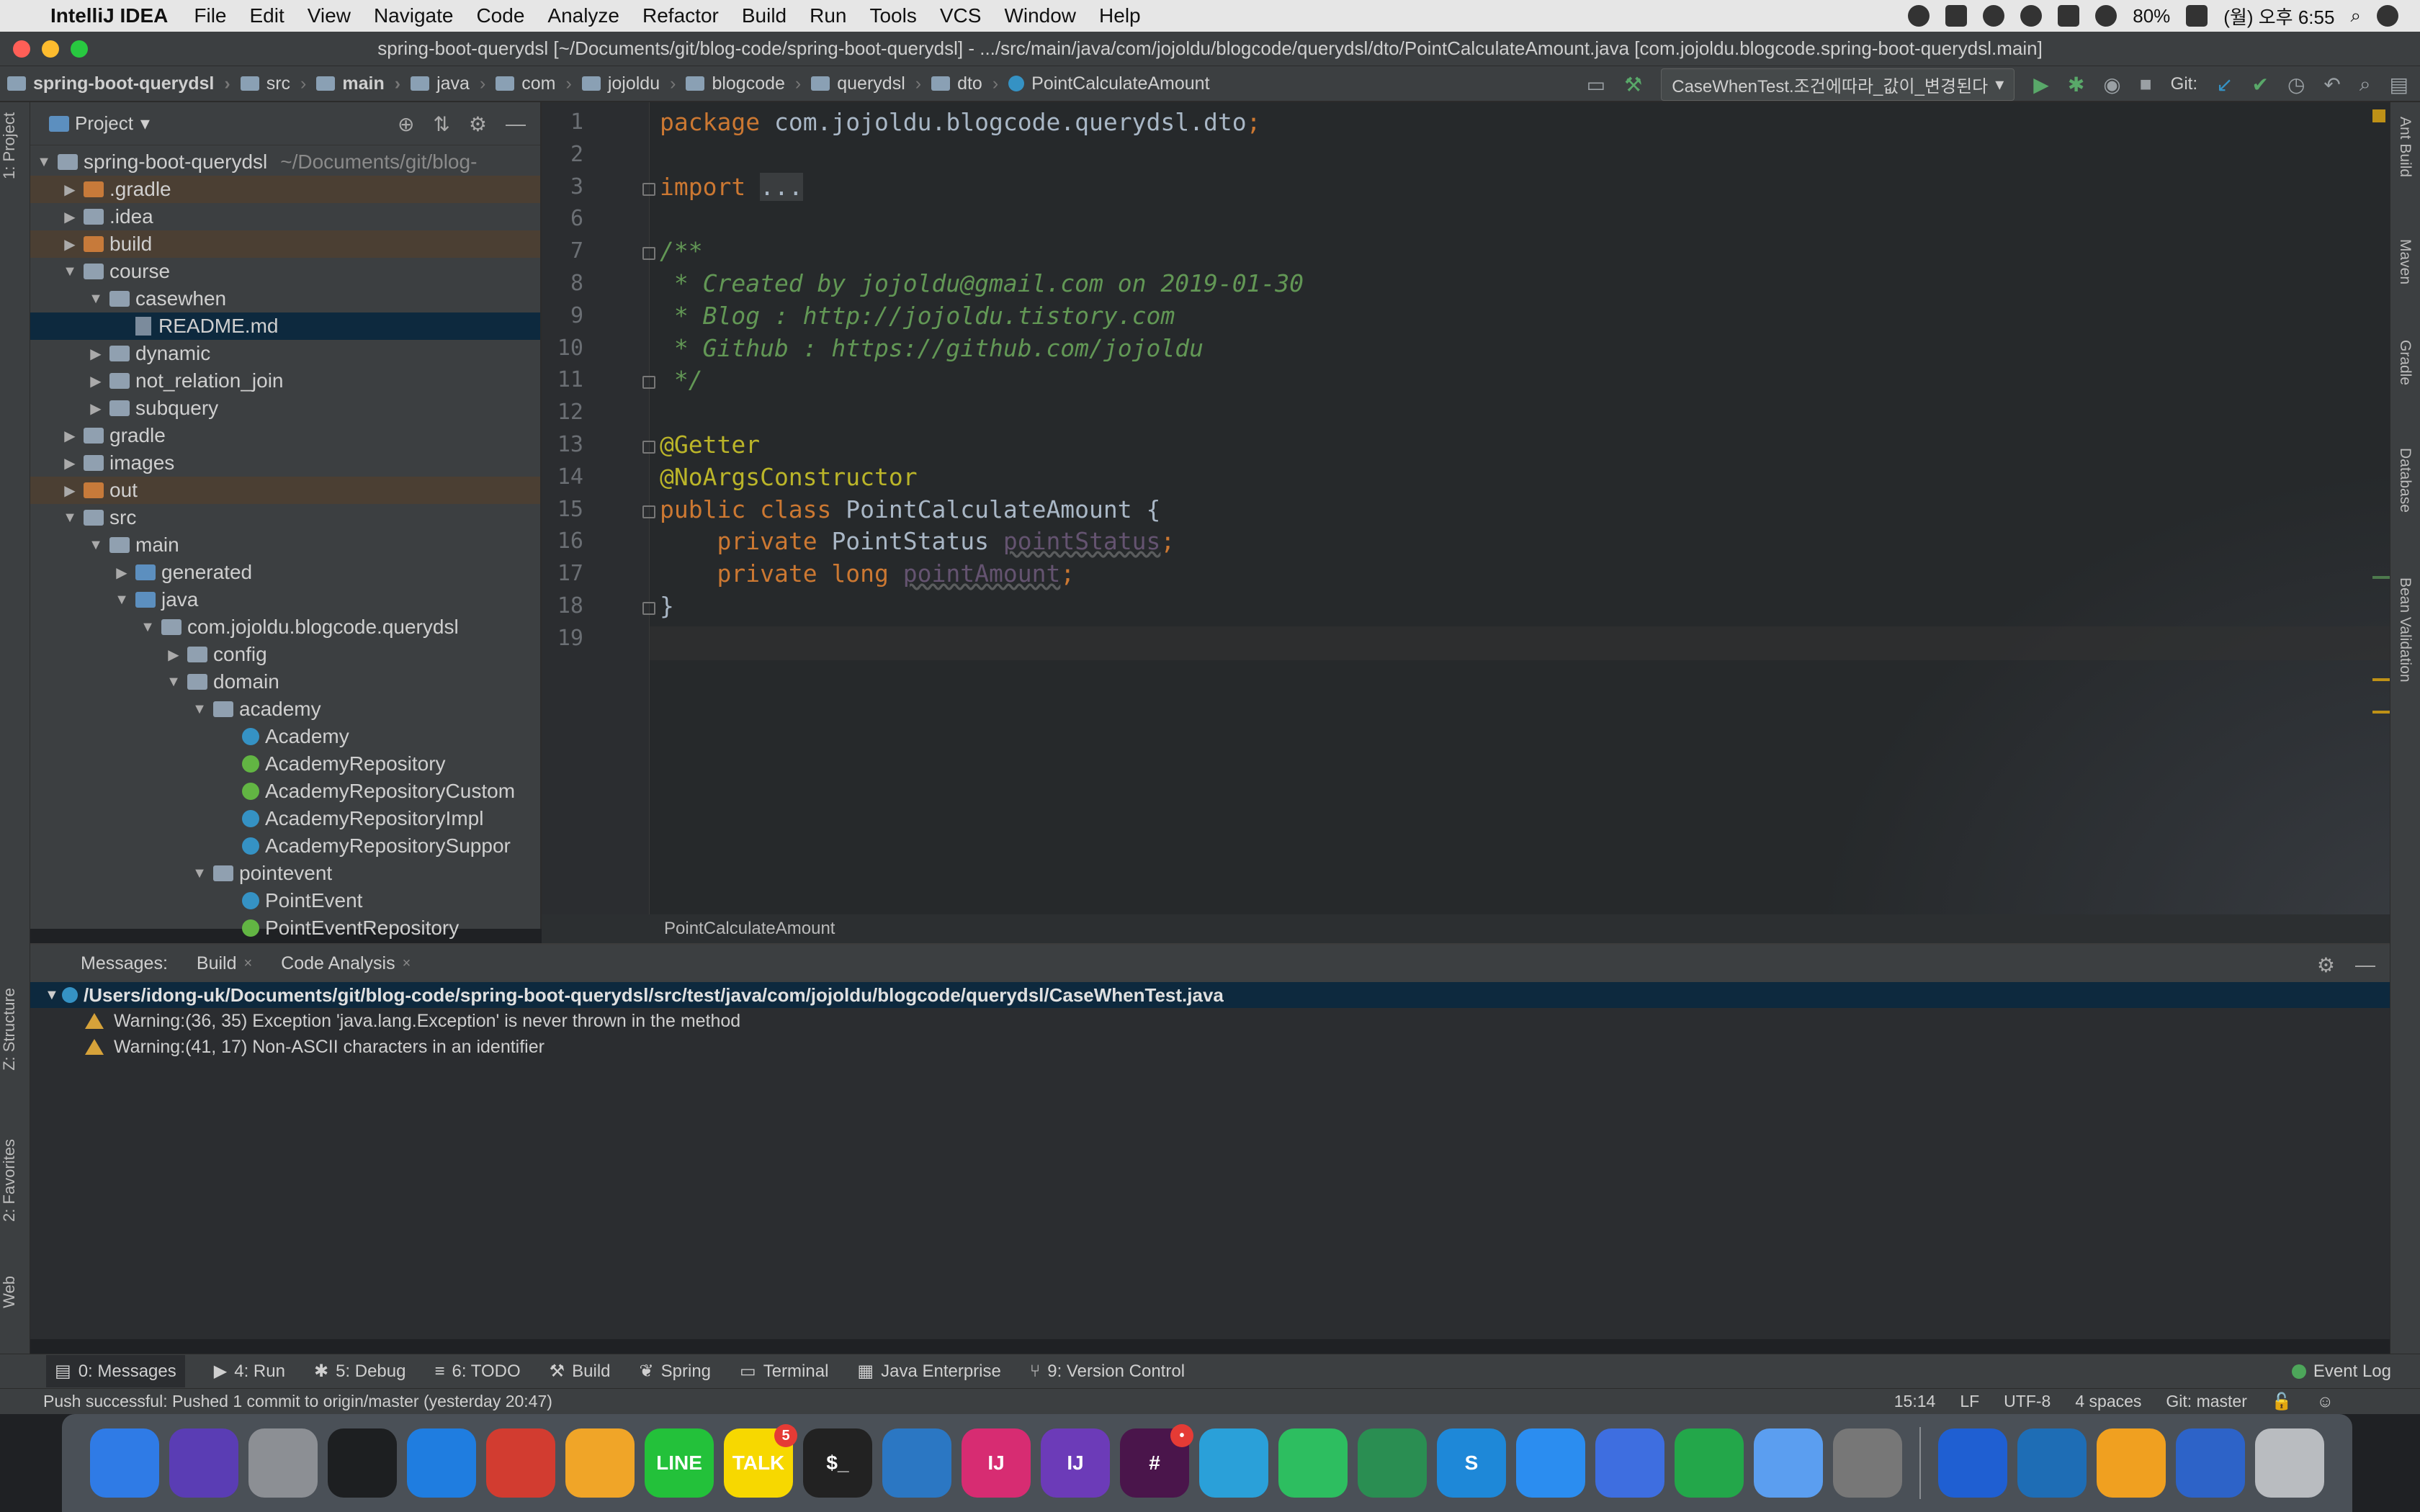 The width and height of the screenshot is (2420, 1512). I want to click on downloads-dock-icon, so click(2210, 1463).